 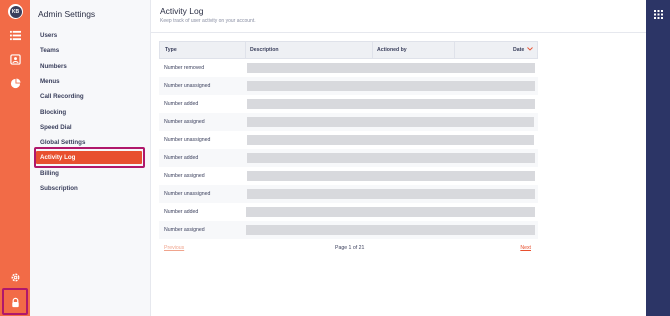 I want to click on column-header-date-label: Date, so click(x=519, y=50).